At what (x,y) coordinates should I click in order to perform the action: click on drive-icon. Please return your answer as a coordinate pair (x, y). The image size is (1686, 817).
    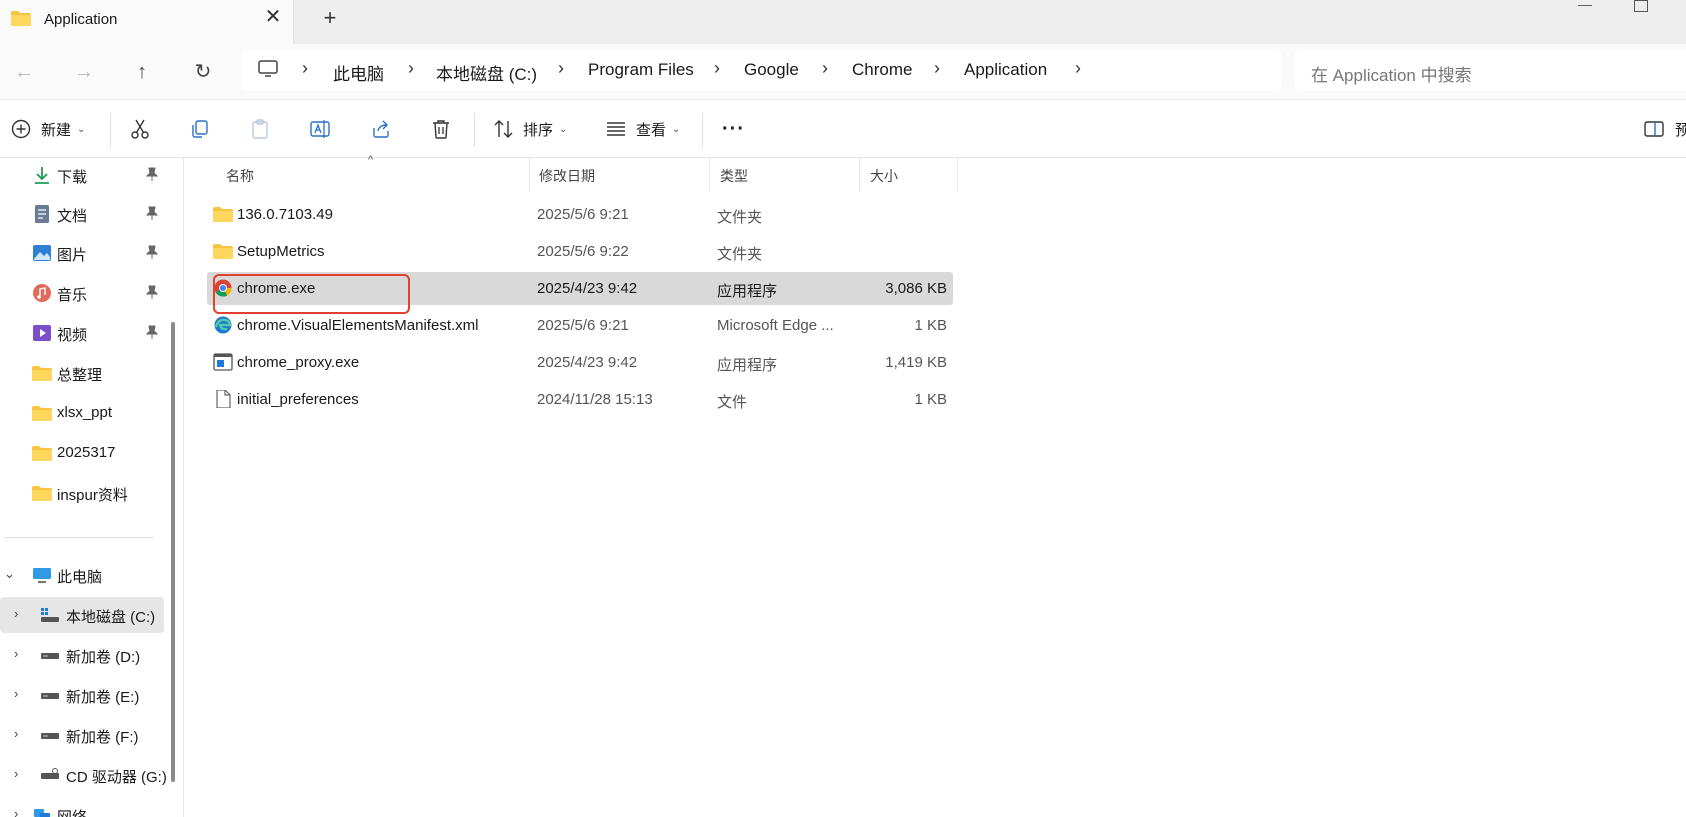
    Looking at the image, I should click on (50, 736).